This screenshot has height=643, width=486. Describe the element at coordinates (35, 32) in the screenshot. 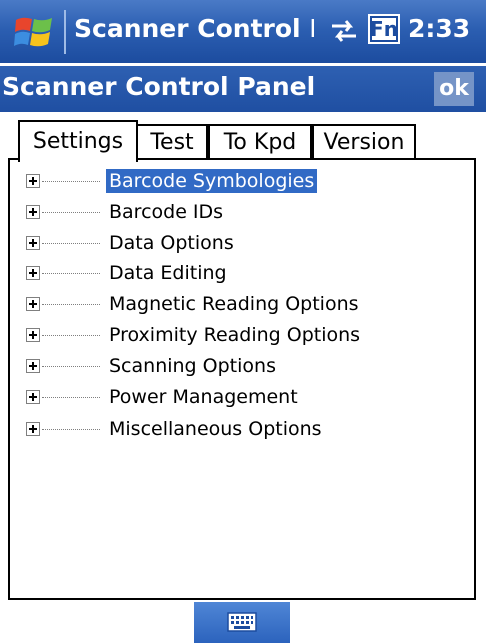

I see `windows-flag-icon` at that location.